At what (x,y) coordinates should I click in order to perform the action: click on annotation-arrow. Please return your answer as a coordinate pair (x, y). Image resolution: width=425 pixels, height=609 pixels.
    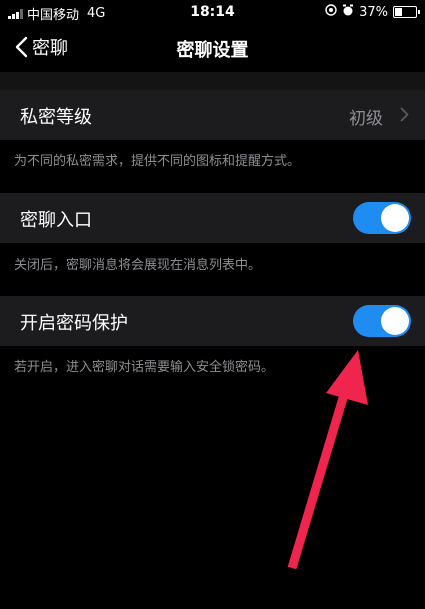
    Looking at the image, I should click on (327, 460).